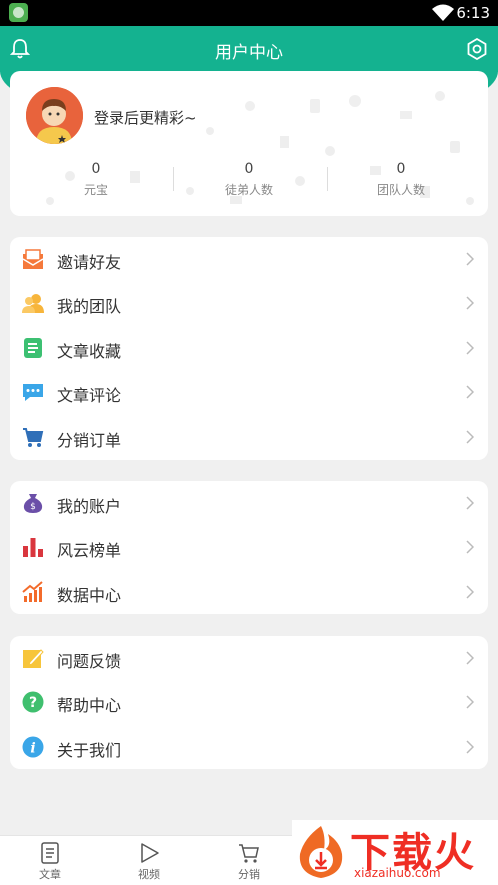  Describe the element at coordinates (150, 853) in the screenshot. I see `video-play-icon` at that location.